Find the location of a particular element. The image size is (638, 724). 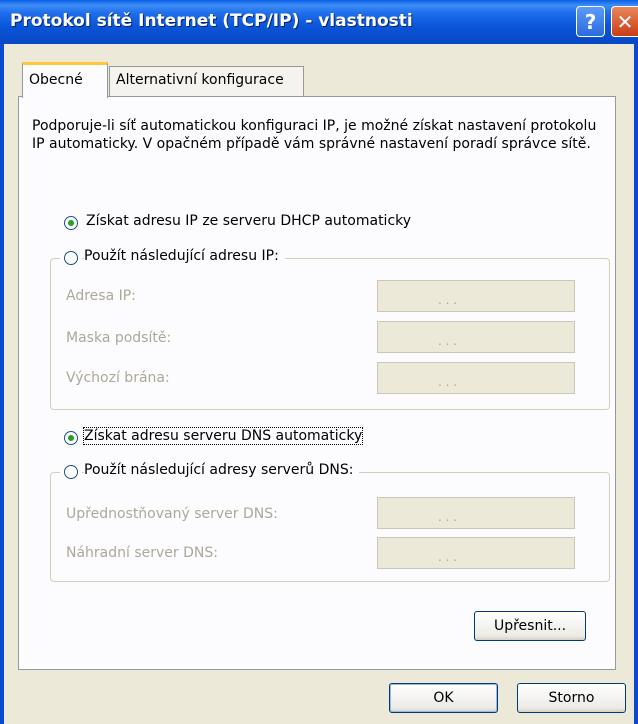

window-border-right is located at coordinates (636, 384).